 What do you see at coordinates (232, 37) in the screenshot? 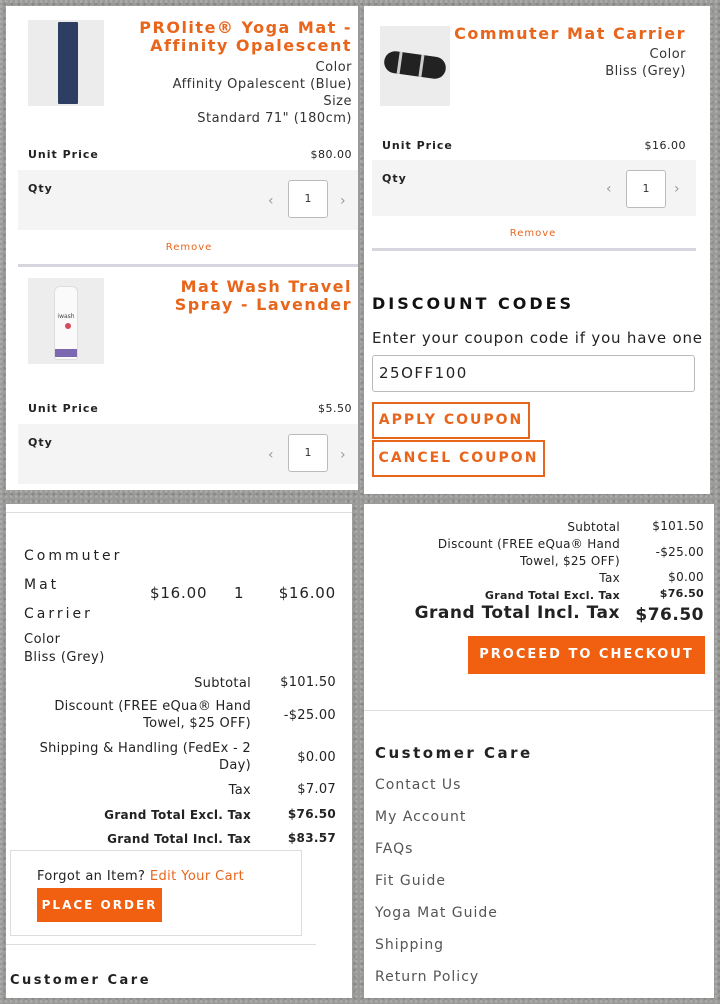
I see `product-title-yoga-mat: PROlite® Yoga Mat - Affinity Opalescent` at bounding box center [232, 37].